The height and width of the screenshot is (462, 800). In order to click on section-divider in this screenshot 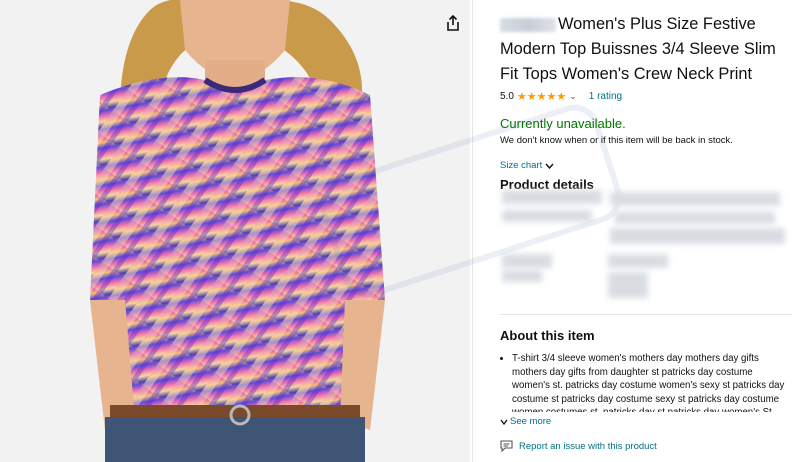, I will do `click(646, 314)`.